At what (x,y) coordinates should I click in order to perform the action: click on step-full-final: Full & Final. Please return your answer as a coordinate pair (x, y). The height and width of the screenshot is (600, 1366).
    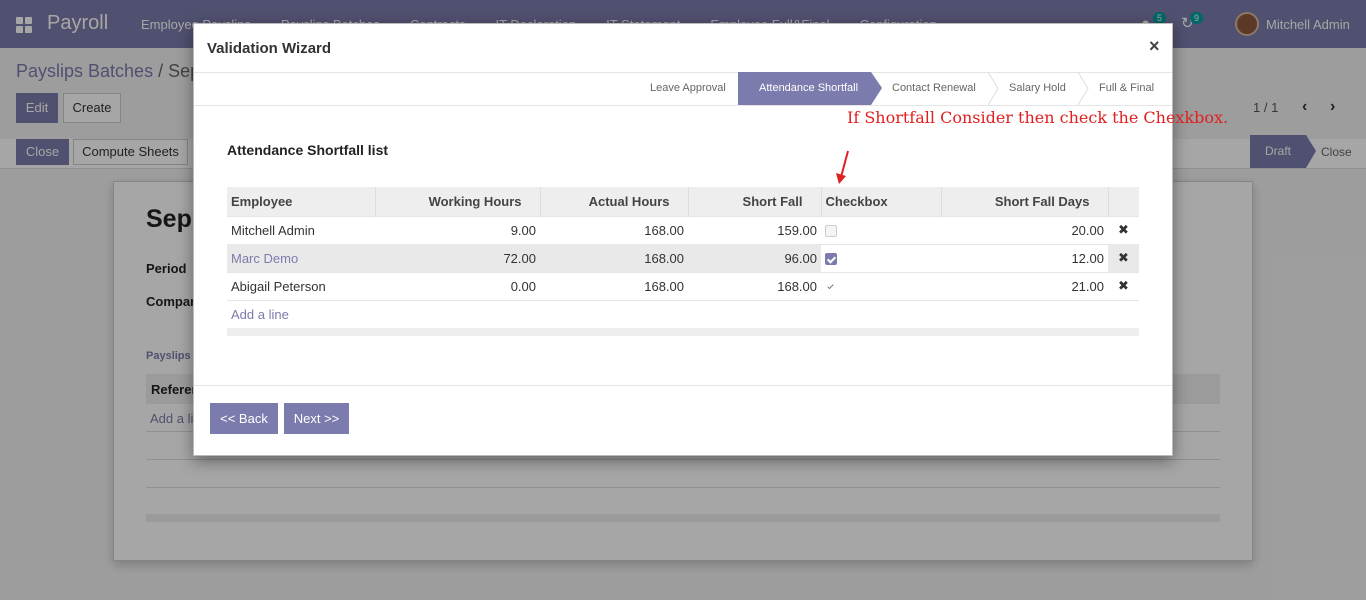
    Looking at the image, I should click on (1126, 88).